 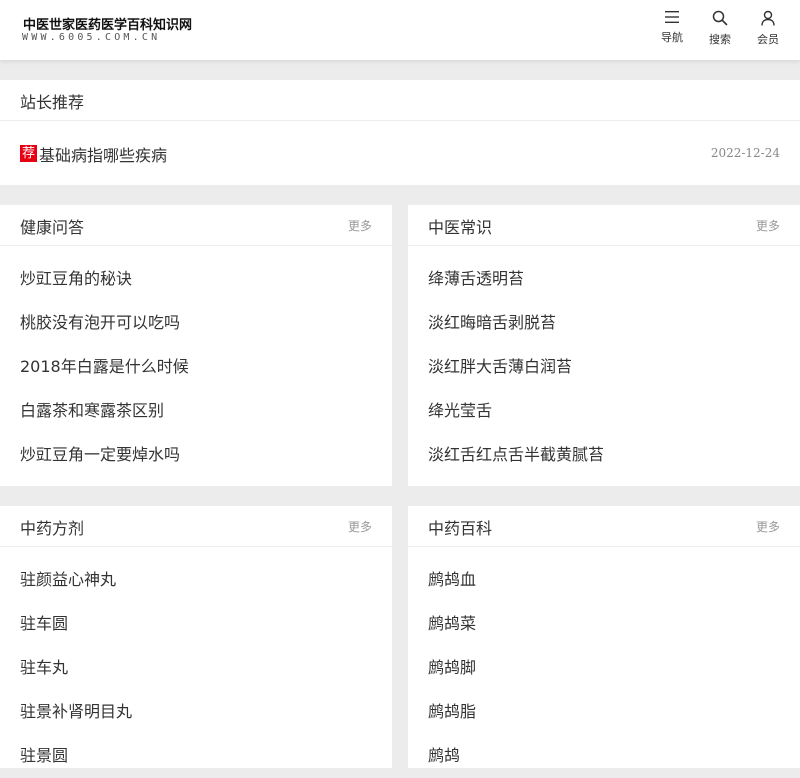 What do you see at coordinates (100, 454) in the screenshot?
I see `article-link: 炒豇豆角一定要焯水吗` at bounding box center [100, 454].